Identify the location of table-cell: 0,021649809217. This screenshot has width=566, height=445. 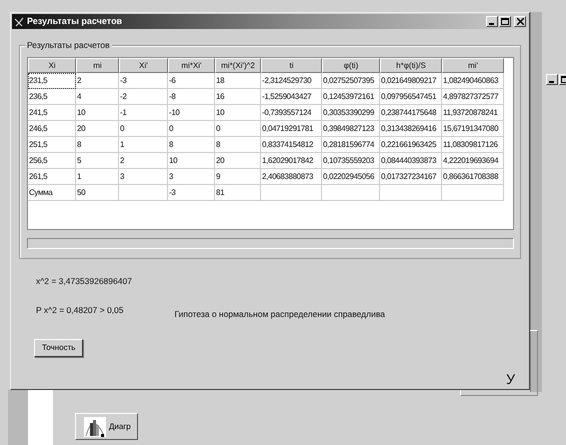
(411, 81).